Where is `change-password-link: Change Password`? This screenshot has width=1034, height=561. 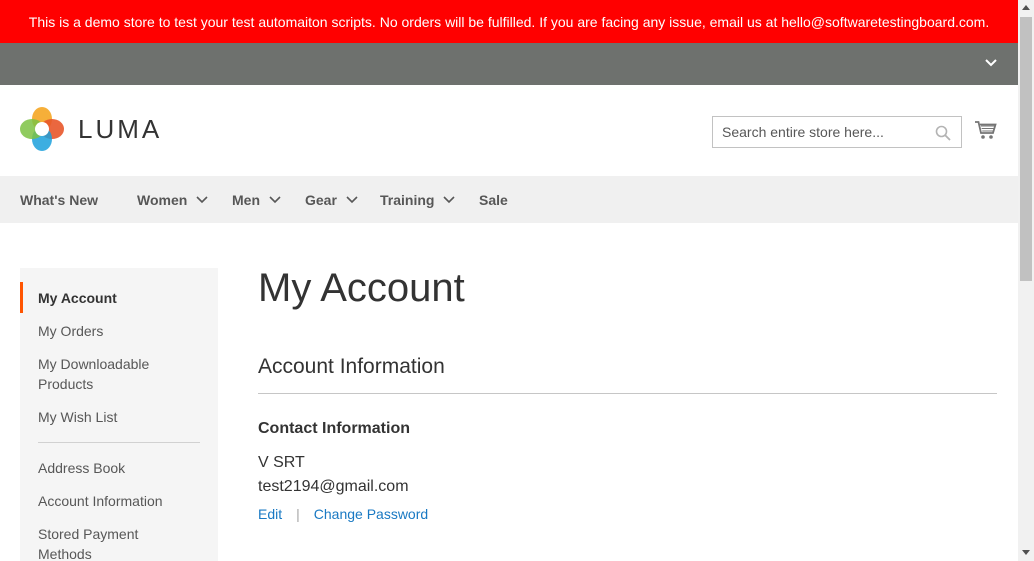 change-password-link: Change Password is located at coordinates (371, 514).